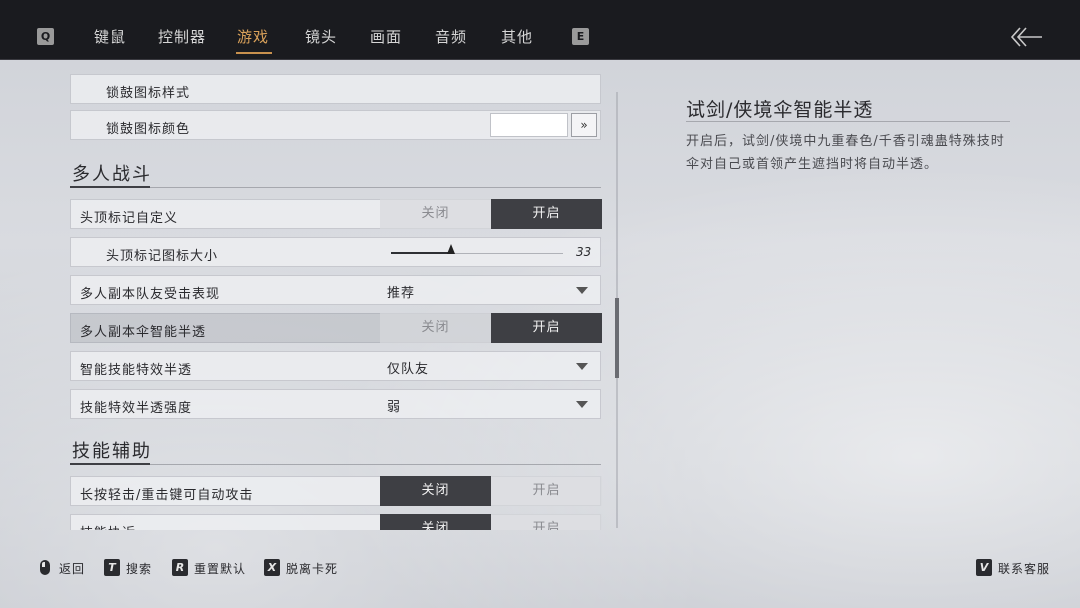 Image resolution: width=1080 pixels, height=608 pixels. Describe the element at coordinates (321, 36) in the screenshot. I see `tab-camera: 镜头` at that location.